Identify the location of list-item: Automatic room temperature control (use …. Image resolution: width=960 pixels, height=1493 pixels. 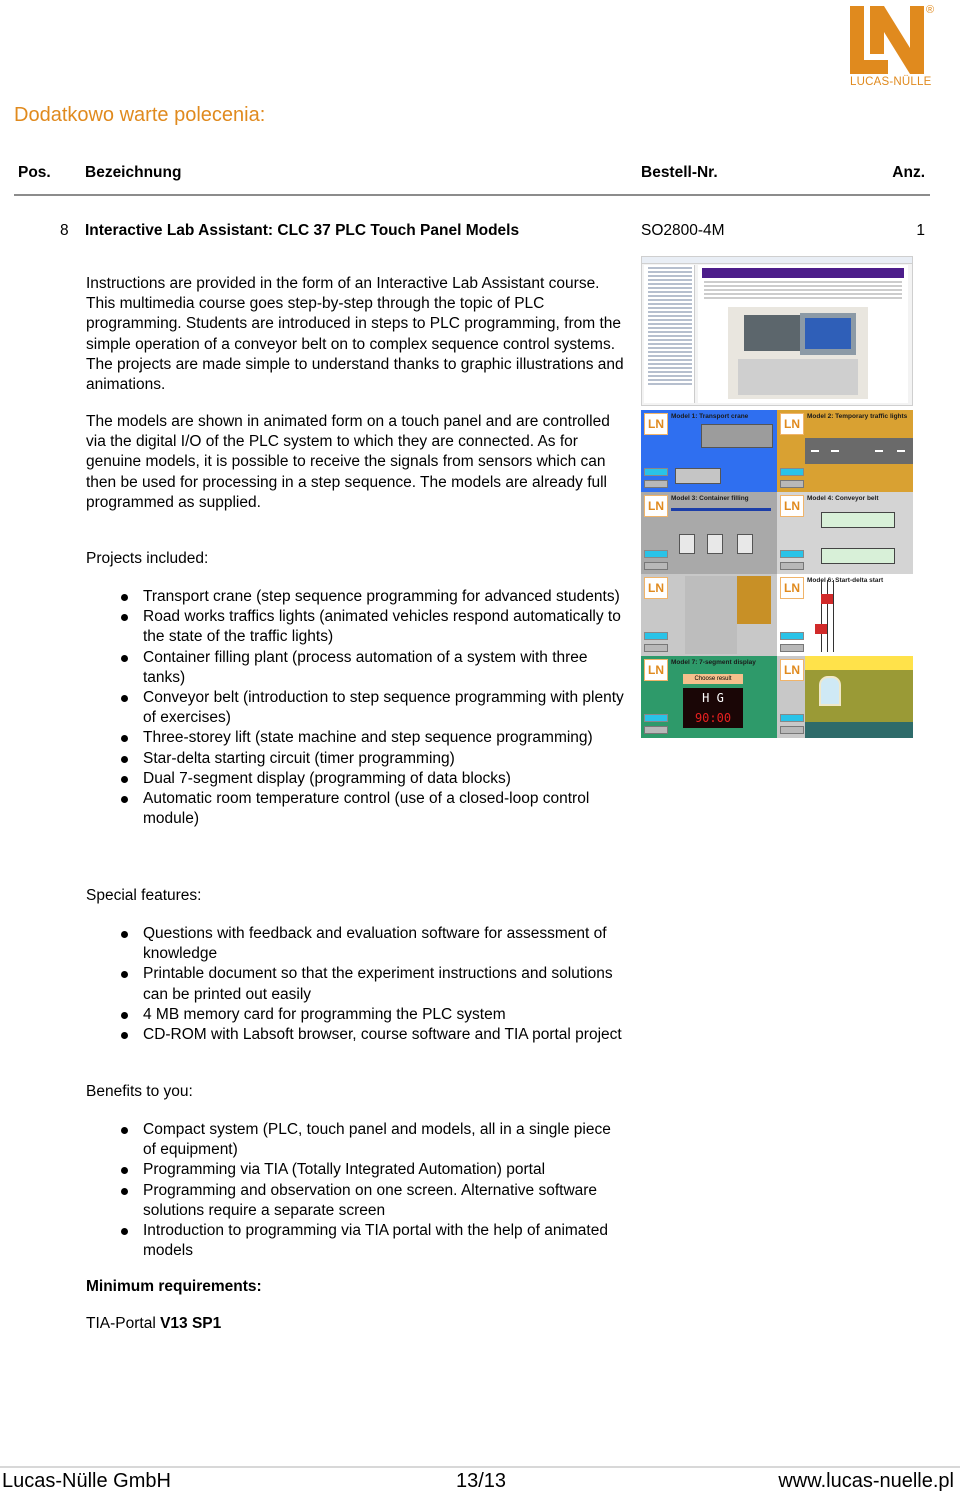
(373, 809).